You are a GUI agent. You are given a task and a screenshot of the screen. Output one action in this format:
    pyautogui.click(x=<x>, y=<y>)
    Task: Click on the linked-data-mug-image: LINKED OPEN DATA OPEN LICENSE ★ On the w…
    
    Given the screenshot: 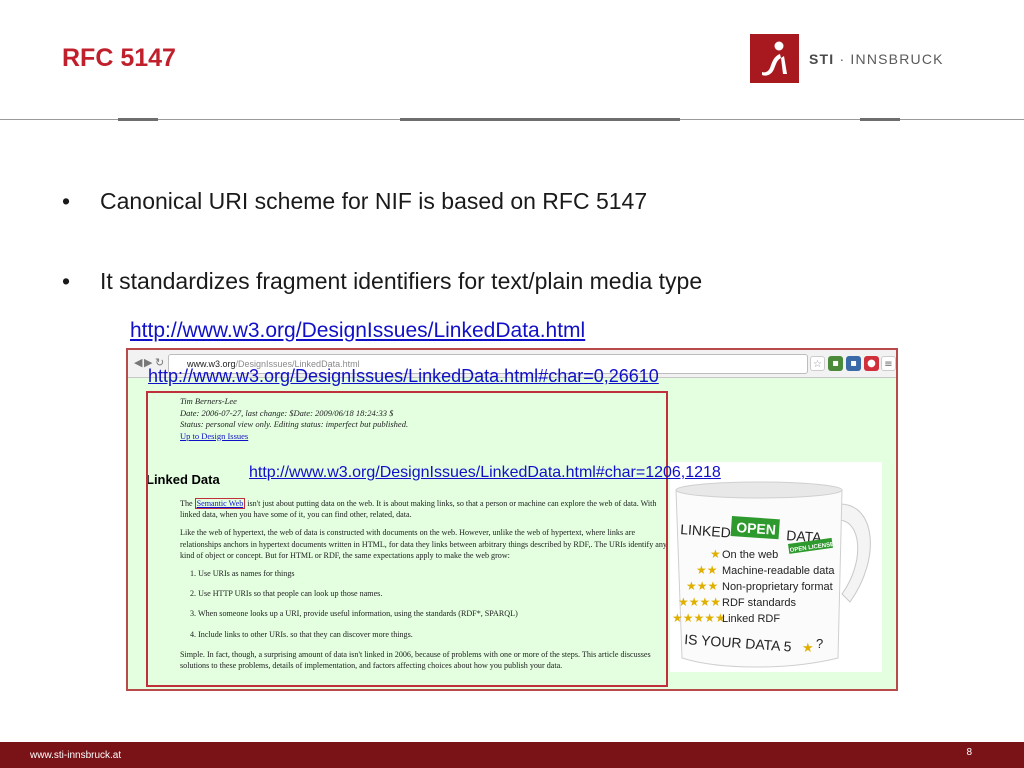 What is the action you would take?
    pyautogui.click(x=776, y=567)
    